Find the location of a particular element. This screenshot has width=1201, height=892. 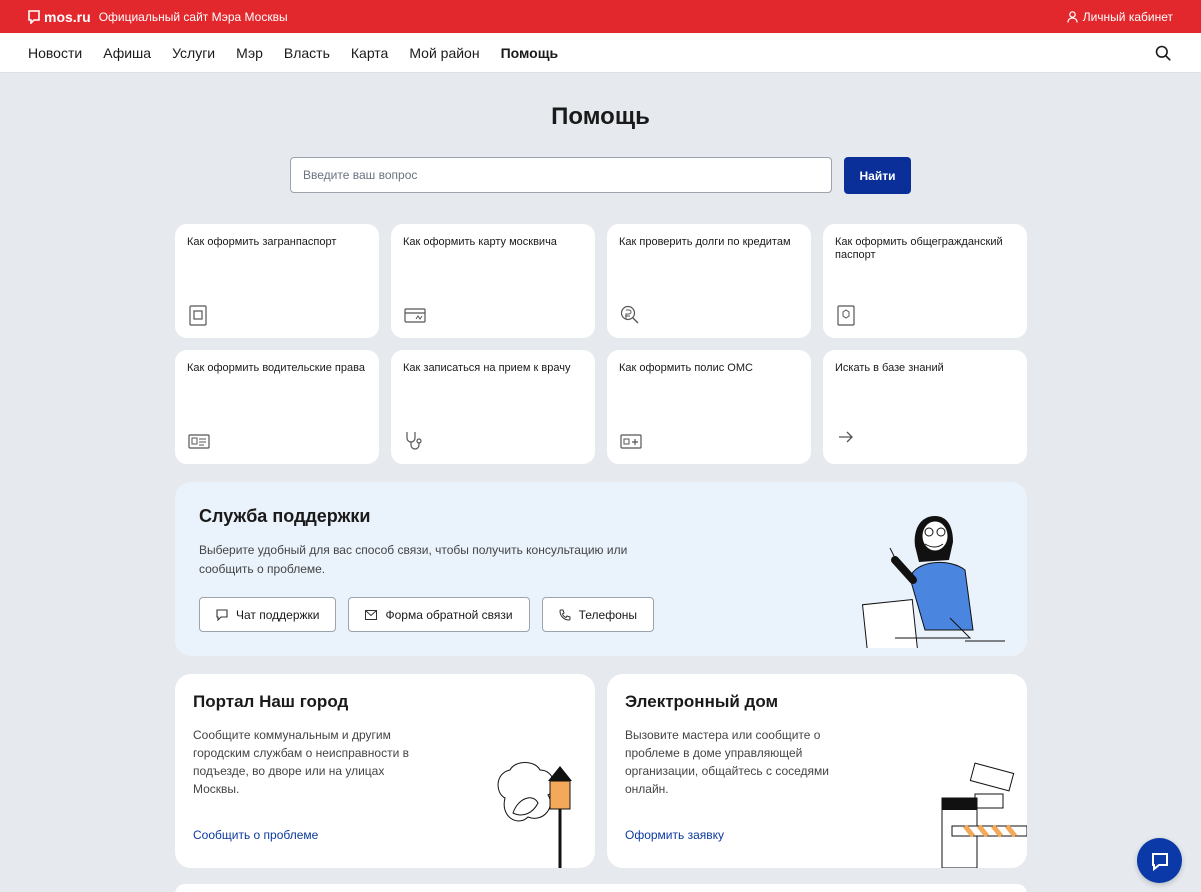

chat-bubble-icon is located at coordinates (1159, 861).